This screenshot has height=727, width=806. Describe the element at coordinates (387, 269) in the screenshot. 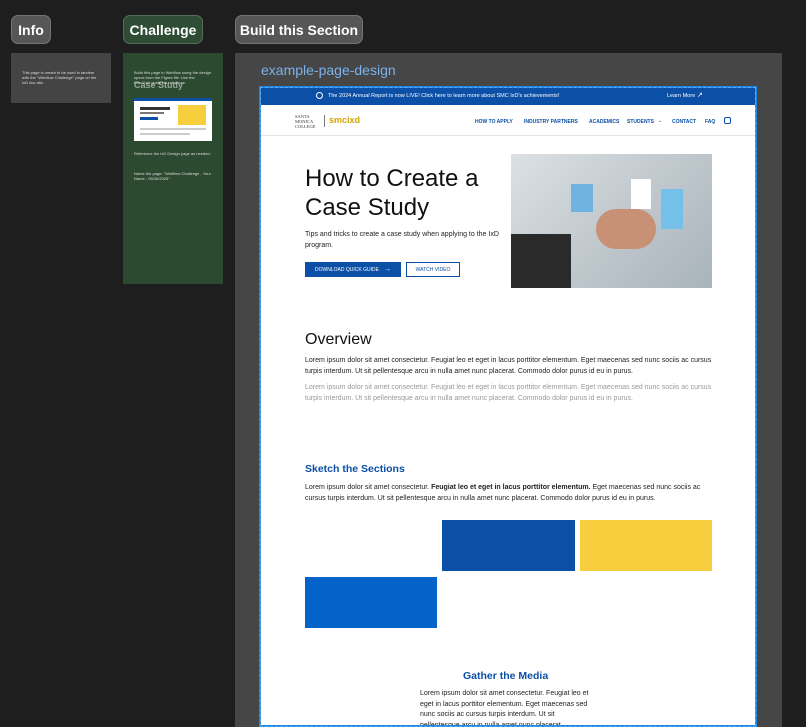

I see `arrow-right-icon: →` at that location.